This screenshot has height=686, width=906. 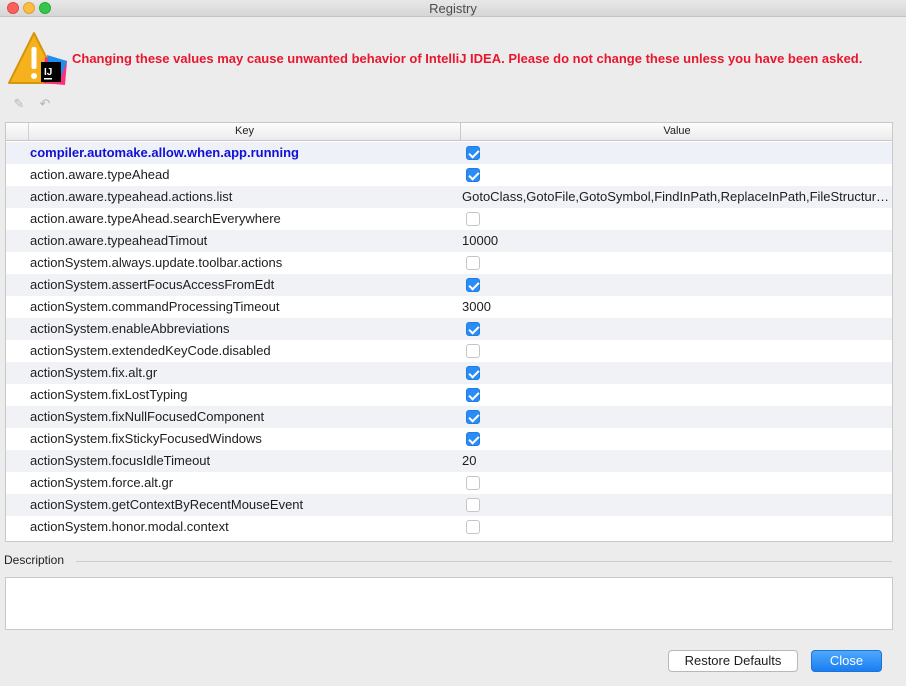 What do you see at coordinates (119, 240) in the screenshot?
I see `registry-key: action.aware.typeaheadTimout` at bounding box center [119, 240].